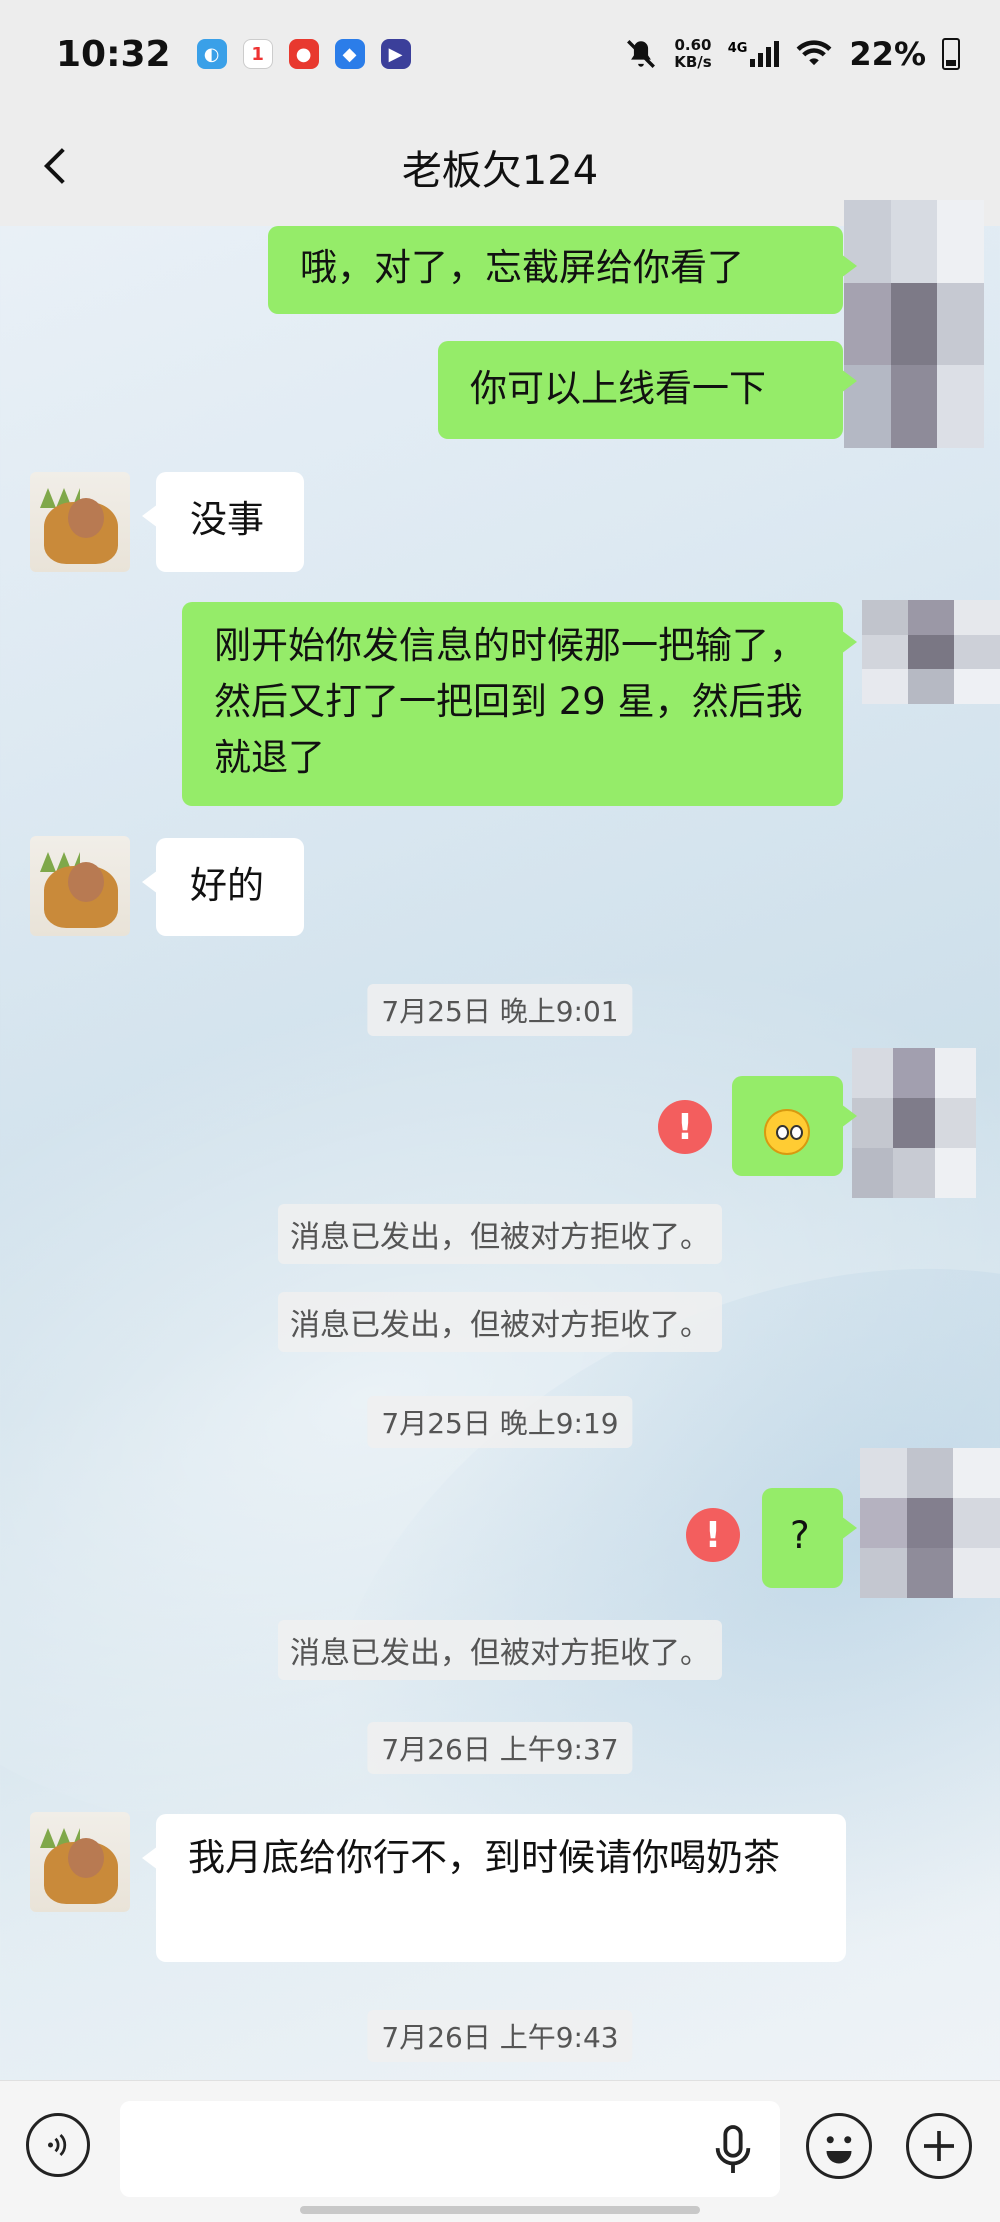  I want to click on contact-message-bubble: 我月底给你行不，到时候请你喝奶茶, so click(494, 1888).